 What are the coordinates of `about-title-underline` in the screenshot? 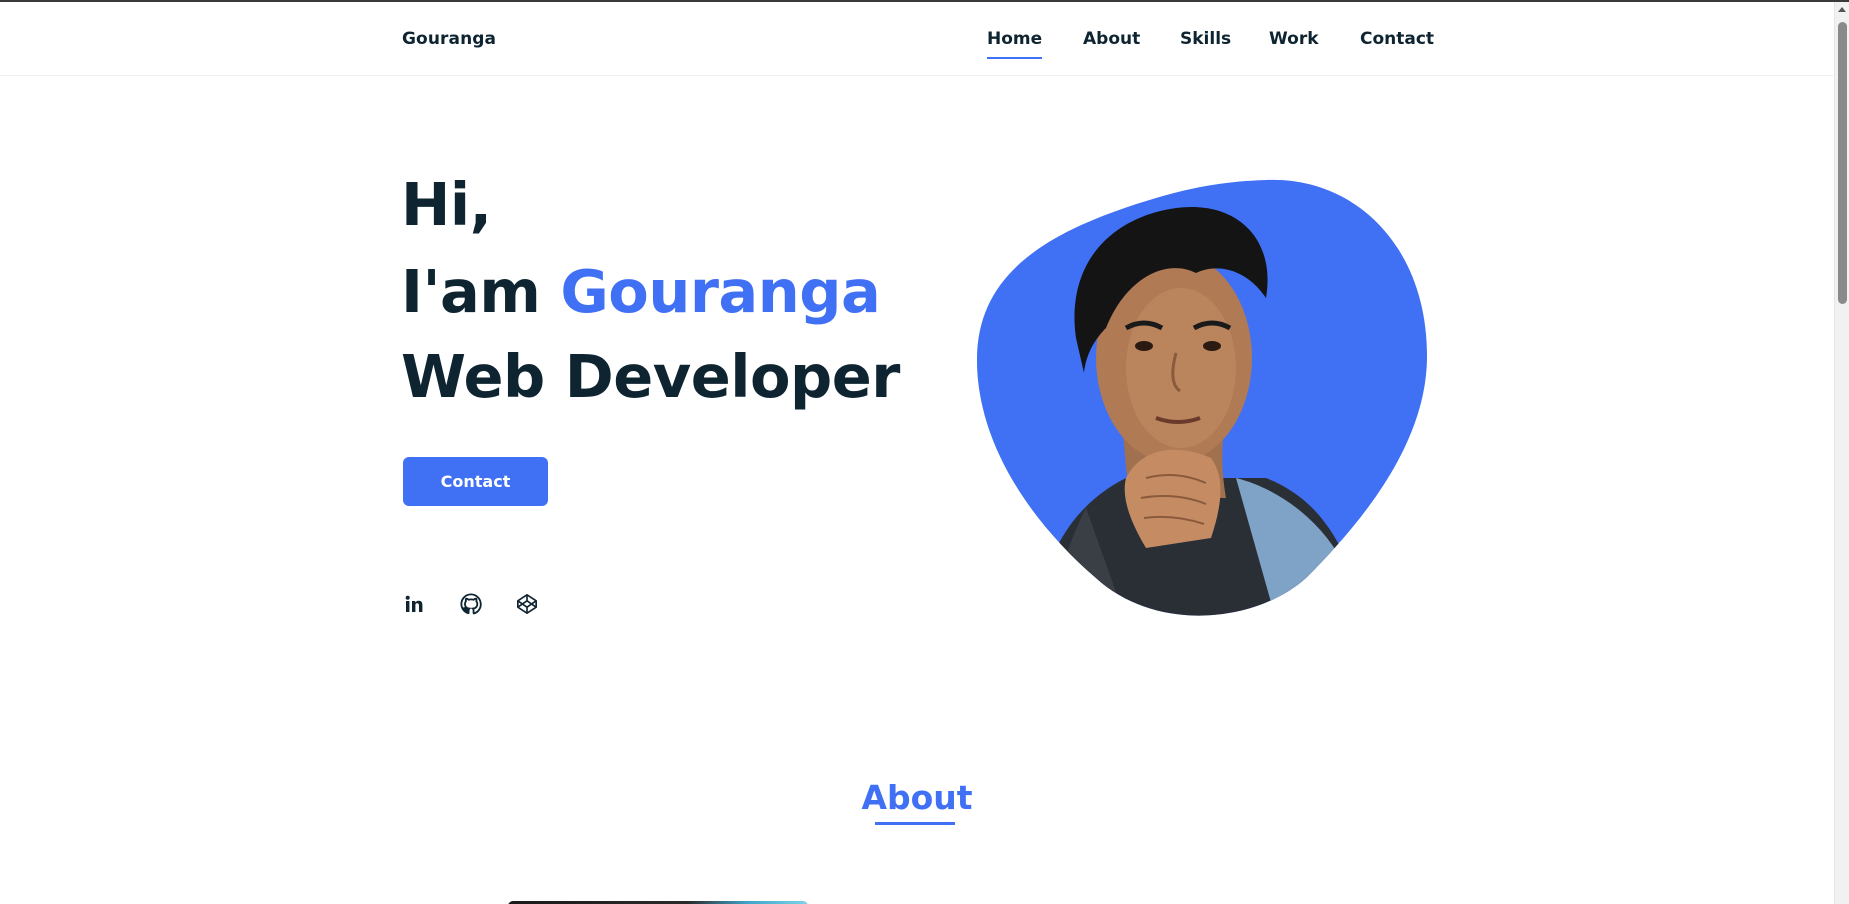 It's located at (915, 823).